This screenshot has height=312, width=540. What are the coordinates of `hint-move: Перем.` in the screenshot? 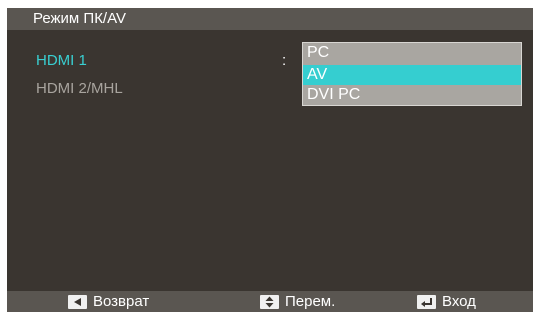 It's located at (297, 301).